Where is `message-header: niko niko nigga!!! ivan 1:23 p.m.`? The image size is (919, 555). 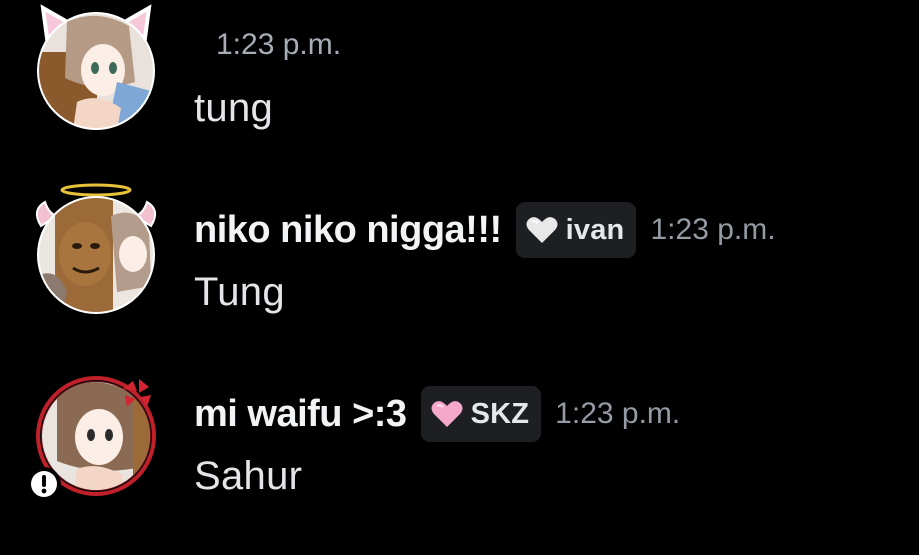 message-header: niko niko nigga!!! ivan 1:23 p.m. is located at coordinates (485, 230).